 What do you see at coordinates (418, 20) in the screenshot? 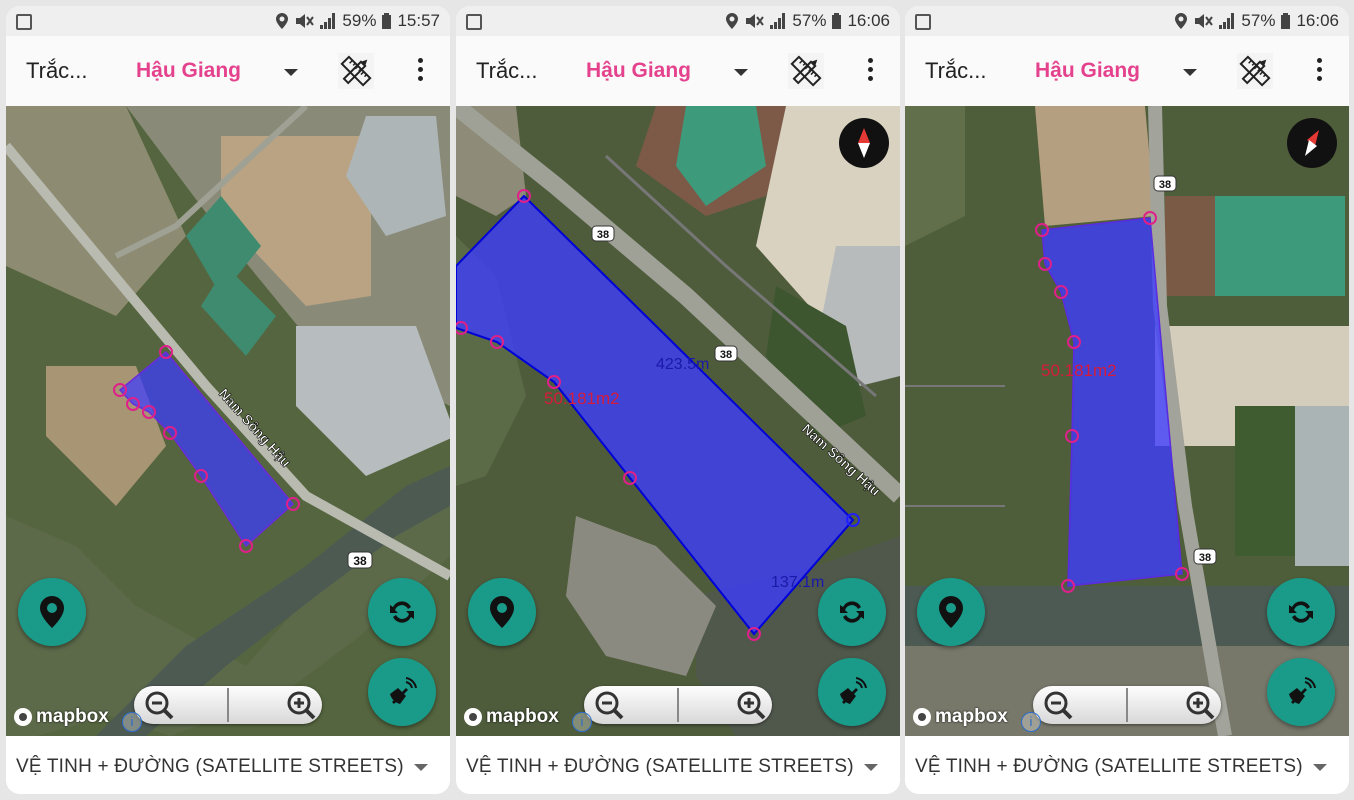
I see `clock: 15:57` at bounding box center [418, 20].